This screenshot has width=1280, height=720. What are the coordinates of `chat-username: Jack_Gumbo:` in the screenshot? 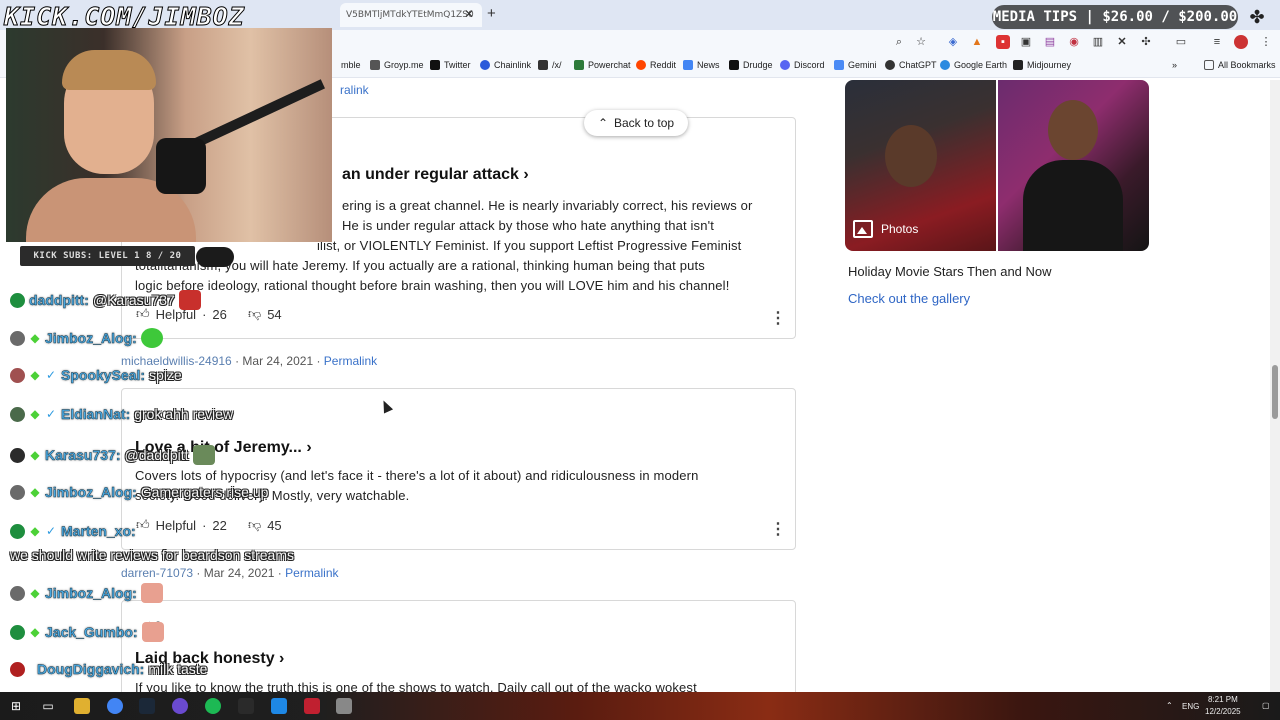 It's located at (91, 632).